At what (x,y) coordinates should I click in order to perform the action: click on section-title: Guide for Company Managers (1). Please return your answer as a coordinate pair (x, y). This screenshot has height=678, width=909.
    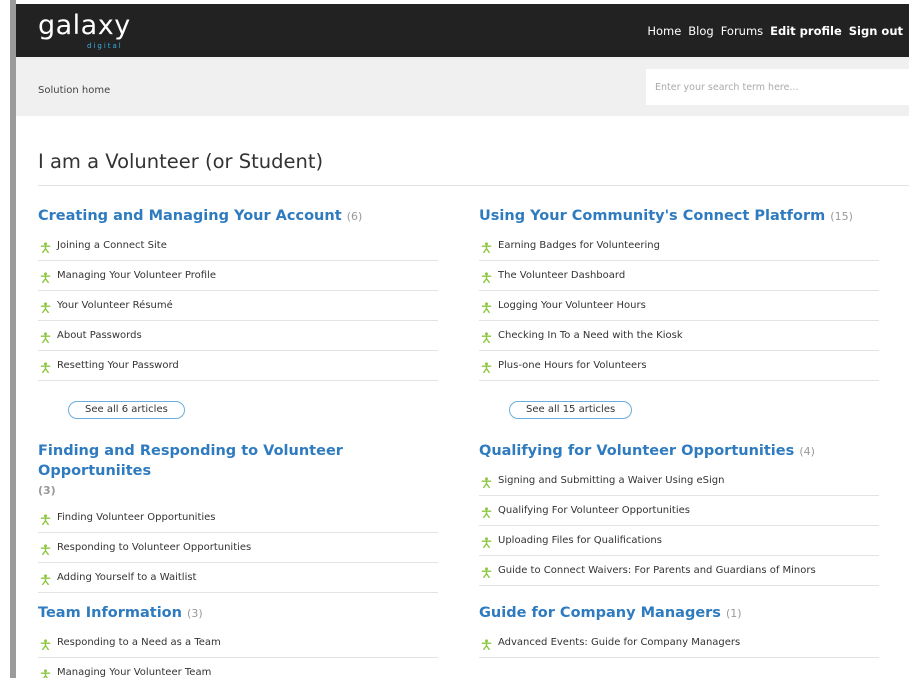
    Looking at the image, I should click on (679, 613).